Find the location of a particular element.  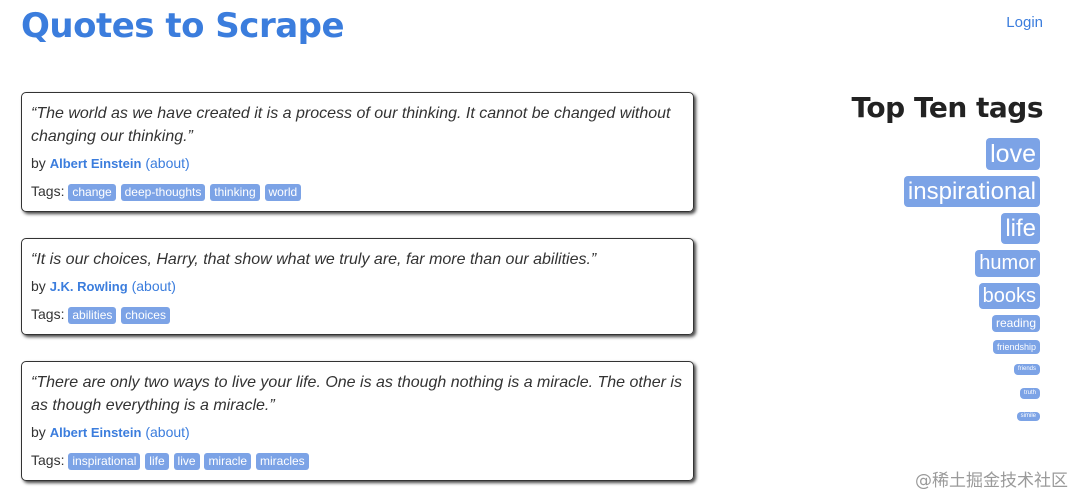

top-tag-humor: humor is located at coordinates (1007, 263).